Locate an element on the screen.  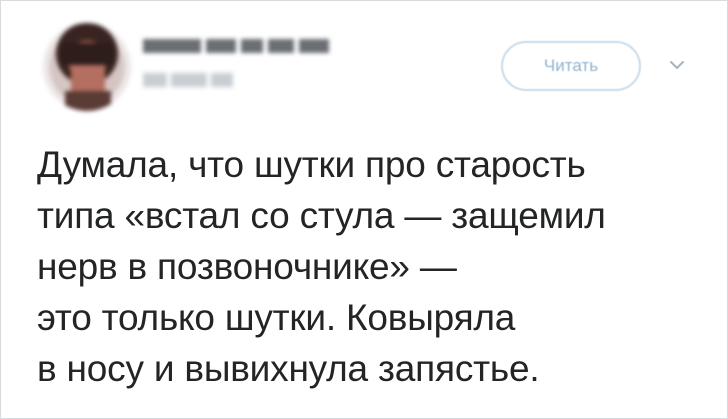
tweet-text-line: в носу и вывихнула запястье. is located at coordinates (288, 368).